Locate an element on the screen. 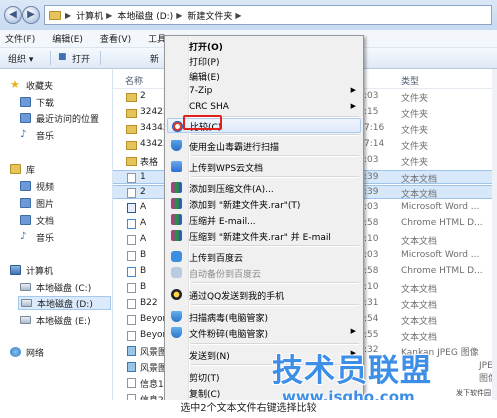  menu-label: 打开(O) is located at coordinates (206, 48).